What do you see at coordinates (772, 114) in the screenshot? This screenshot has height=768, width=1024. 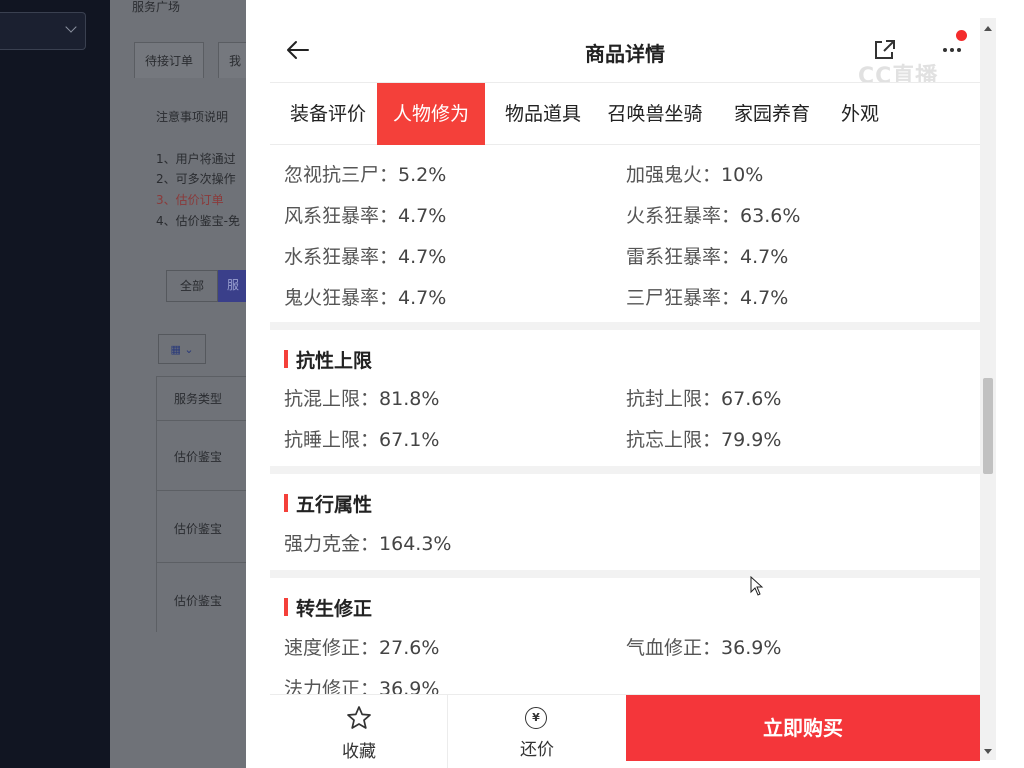 I see `tab-home: 家园养育` at bounding box center [772, 114].